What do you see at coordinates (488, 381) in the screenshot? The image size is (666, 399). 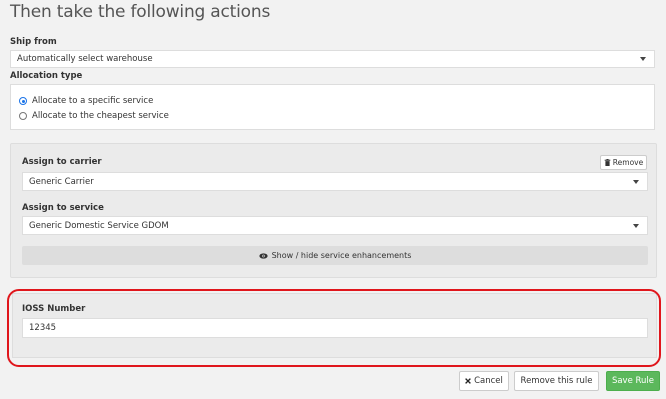 I see `cancel-label: Cancel` at bounding box center [488, 381].